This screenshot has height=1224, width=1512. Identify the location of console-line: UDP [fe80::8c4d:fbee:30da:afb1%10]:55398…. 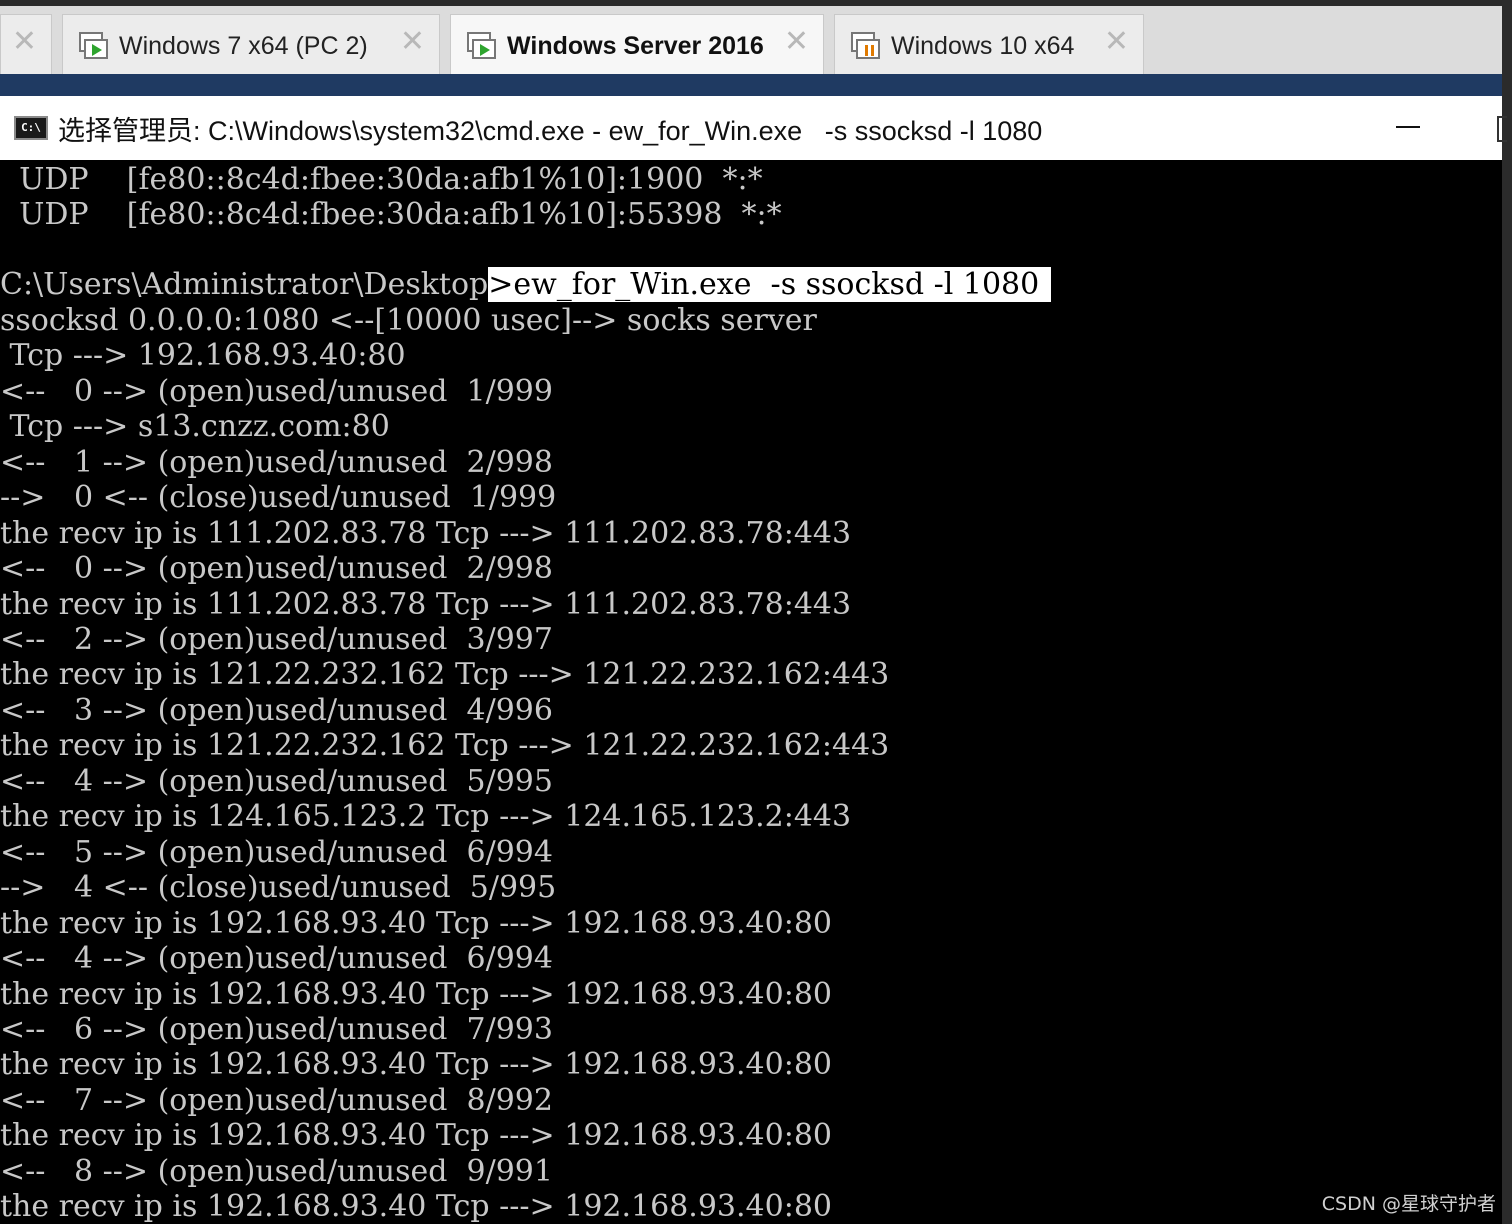
(391, 214).